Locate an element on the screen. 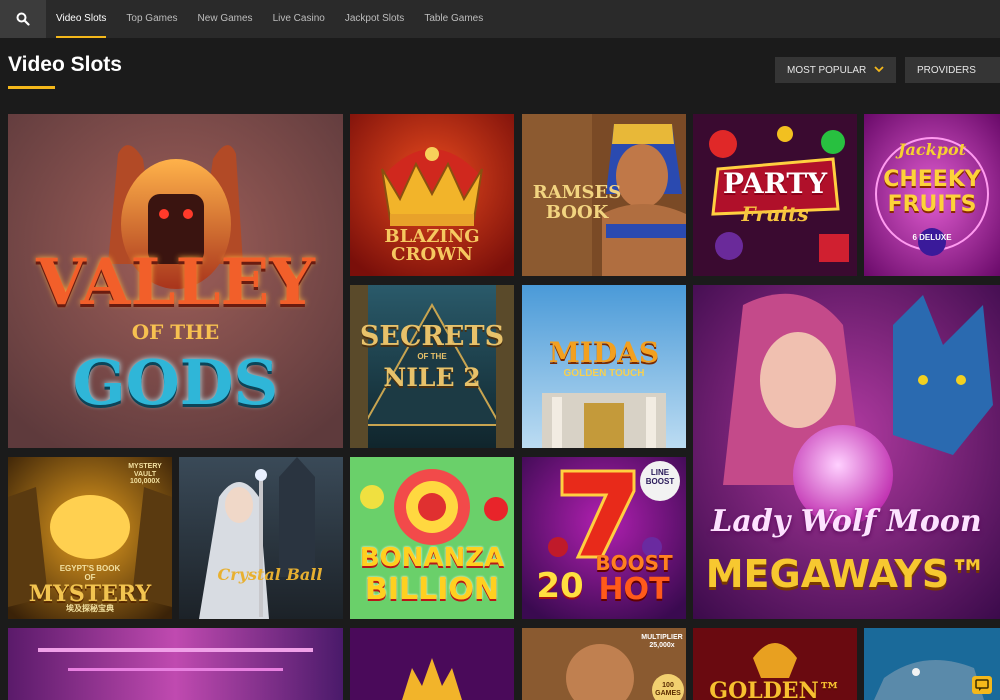  game-tile-blazing-crown: BLAZING CROWN is located at coordinates (432, 195).